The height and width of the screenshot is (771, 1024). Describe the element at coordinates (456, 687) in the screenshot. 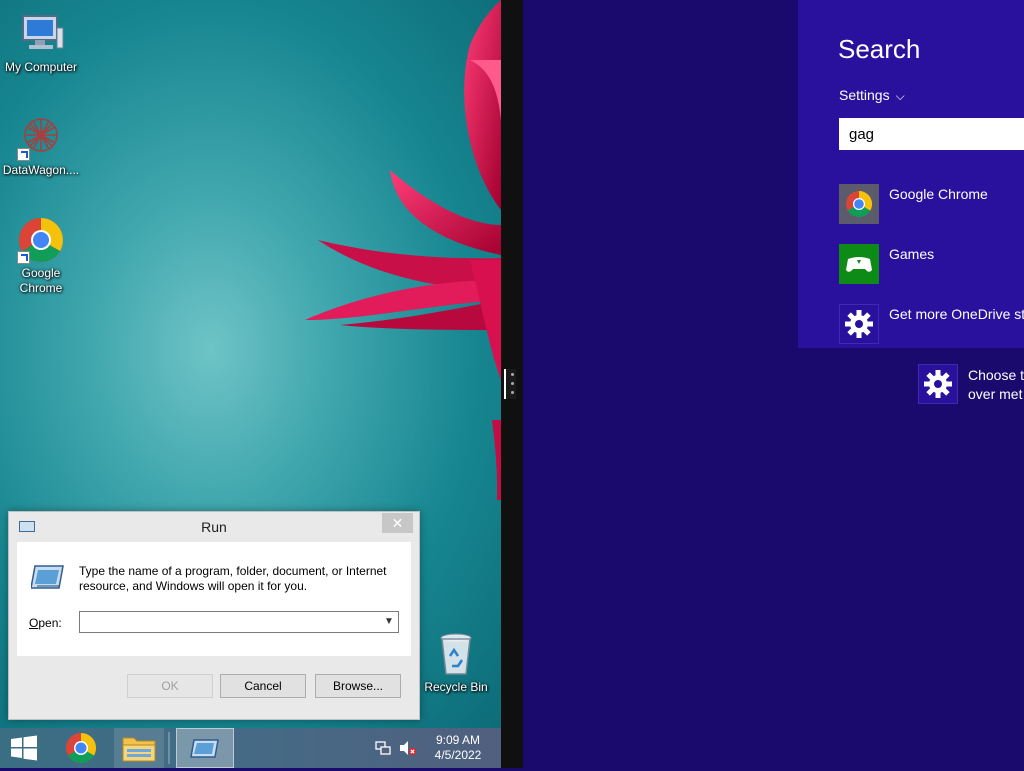

I see `desktop-icon-label: Recycle Bin` at that location.